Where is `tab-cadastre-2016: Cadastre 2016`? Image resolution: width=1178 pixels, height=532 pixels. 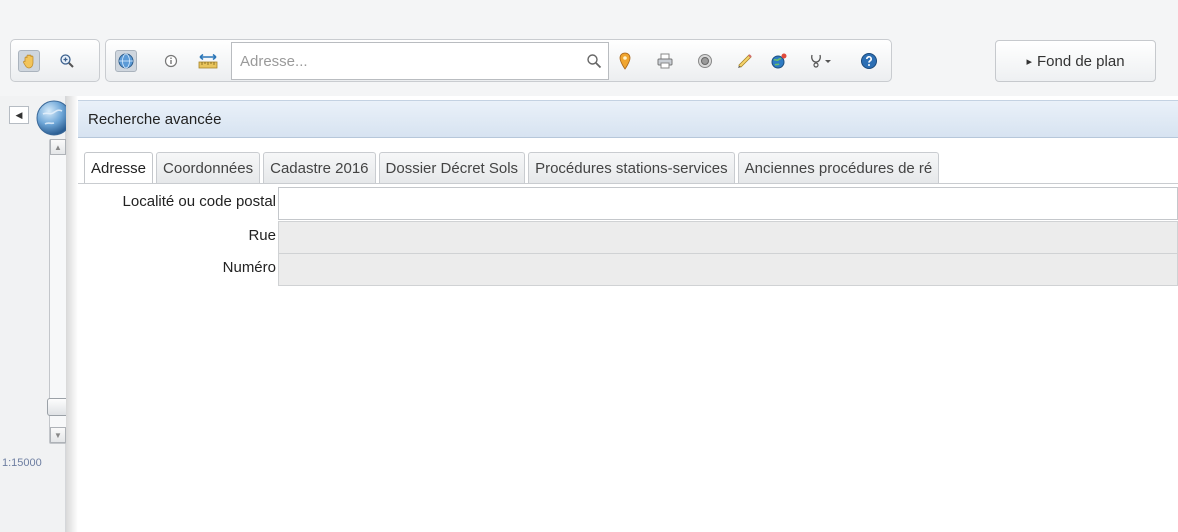
tab-cadastre-2016: Cadastre 2016 is located at coordinates (319, 167).